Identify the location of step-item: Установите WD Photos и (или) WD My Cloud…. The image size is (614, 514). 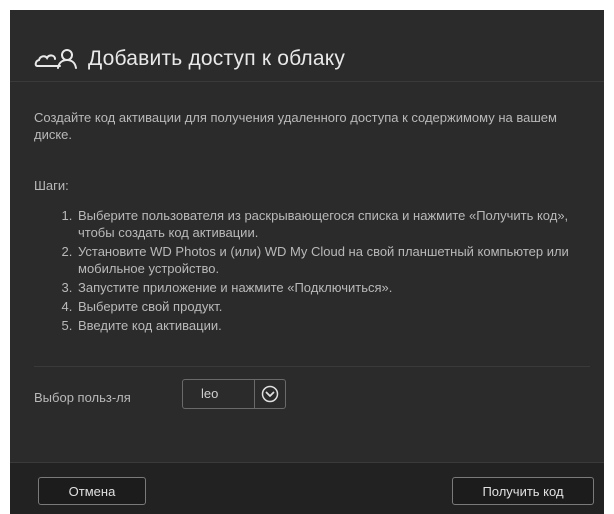
(337, 260).